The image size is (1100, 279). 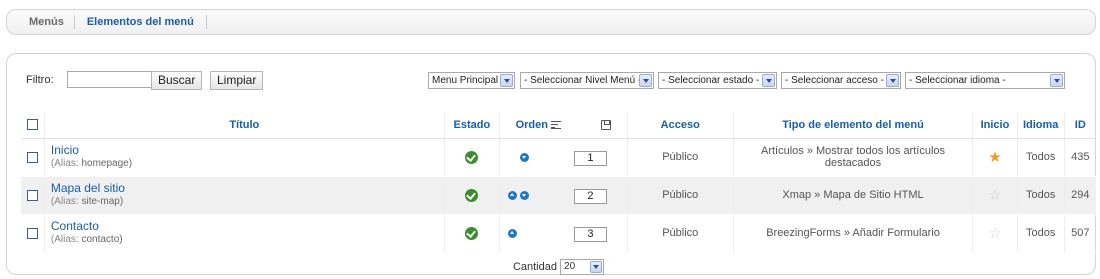 What do you see at coordinates (247, 188) in the screenshot?
I see `item-title-link: Mapa del sitio` at bounding box center [247, 188].